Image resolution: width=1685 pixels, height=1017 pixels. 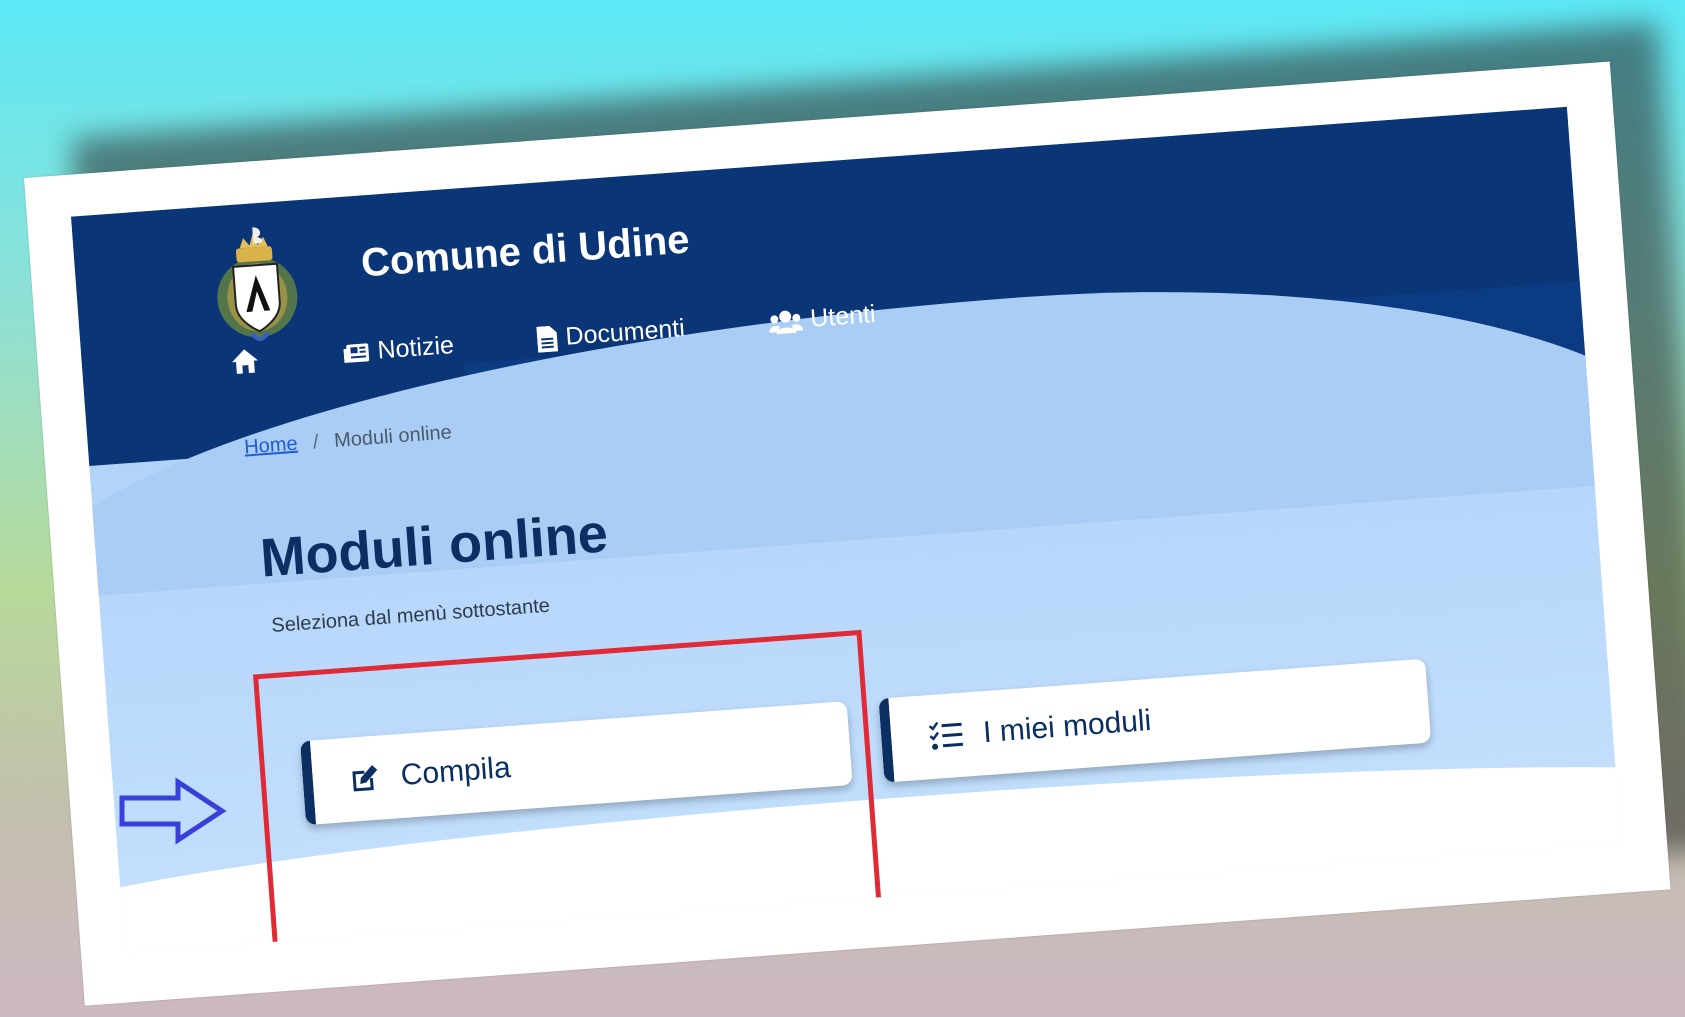 I want to click on page-subtitle: Seleziona dal menù sottostante, so click(x=410, y=616).